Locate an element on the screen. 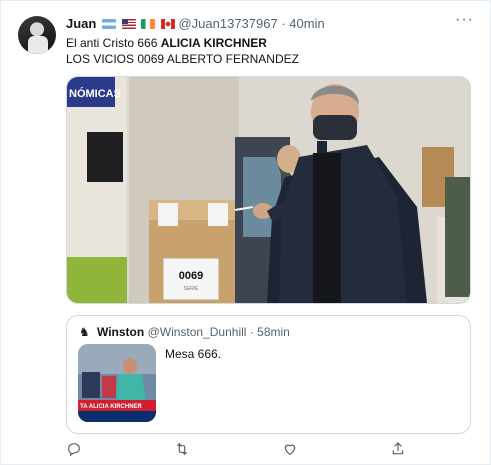 The width and height of the screenshot is (491, 465). tweet-text-line2: LOS VICIOS 0069 ALBERTO FERNANDEZ is located at coordinates (182, 59).